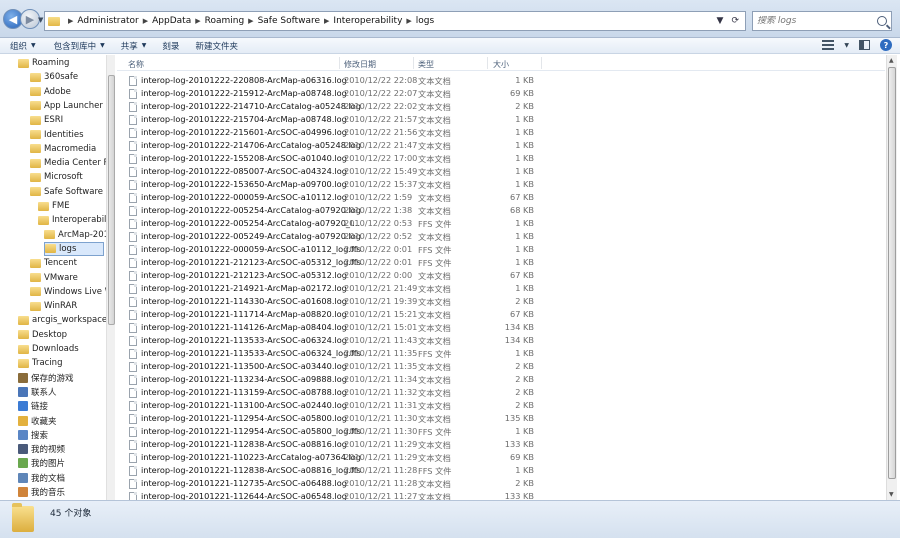 The height and width of the screenshot is (538, 900). Describe the element at coordinates (43, 63) in the screenshot. I see `nav-item: Roaming` at that location.